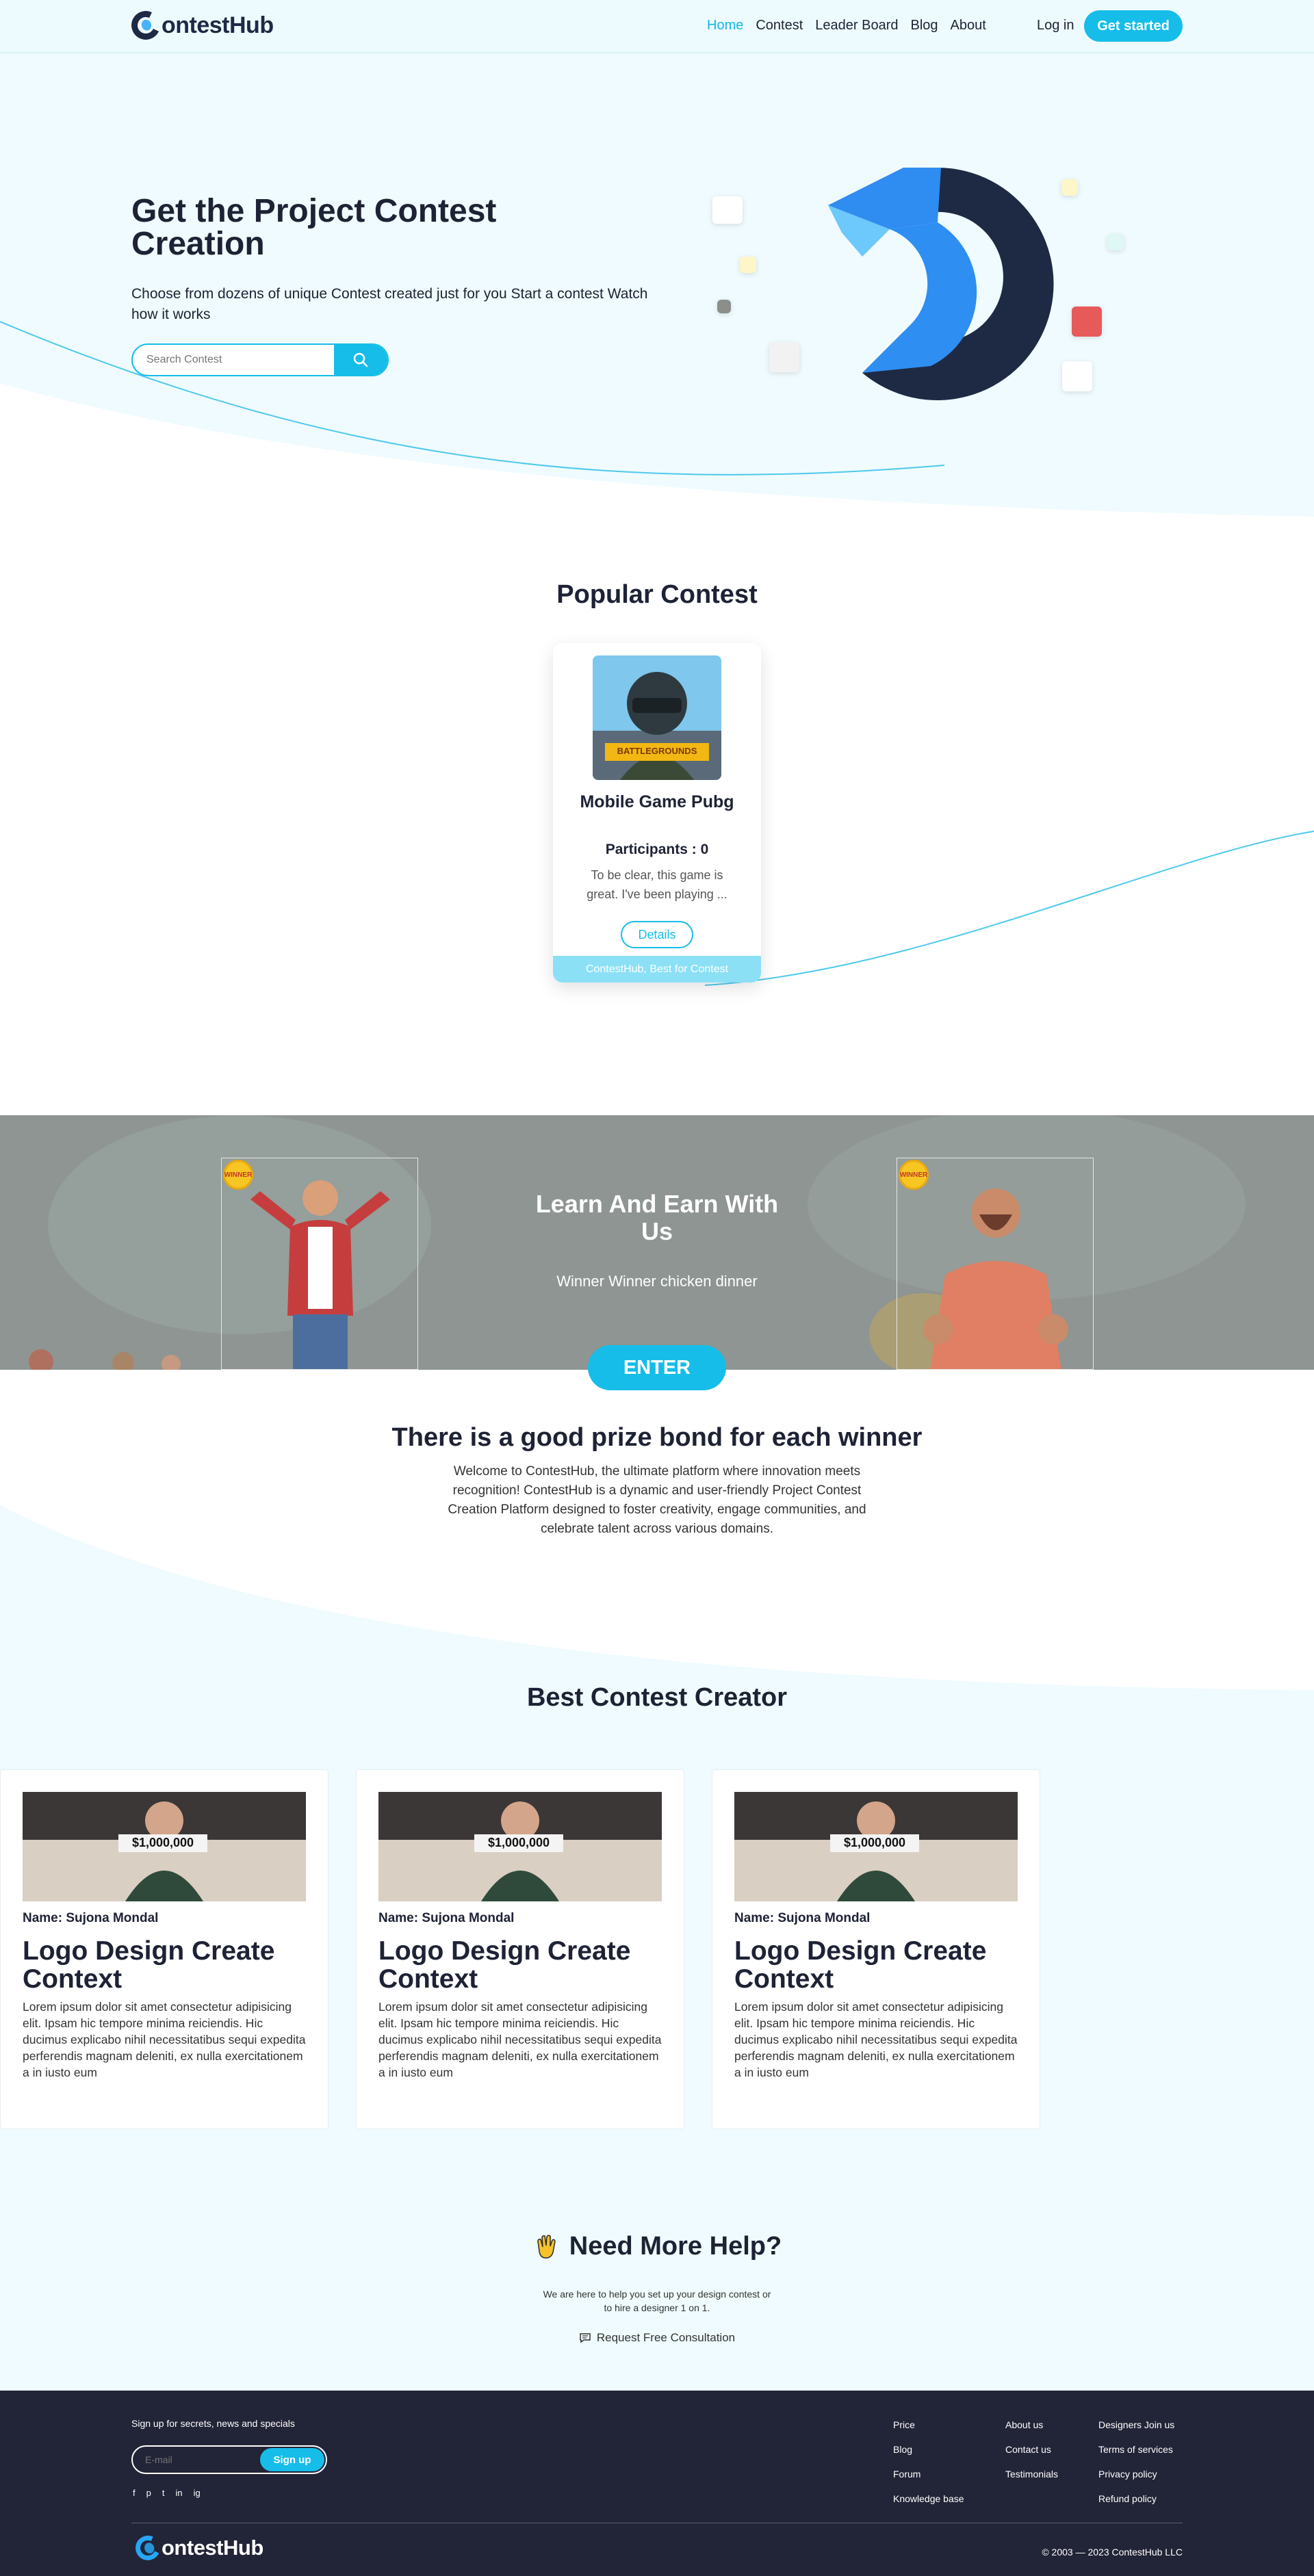  What do you see at coordinates (1136, 2498) in the screenshot?
I see `footer-link-refund: Refund policy` at bounding box center [1136, 2498].